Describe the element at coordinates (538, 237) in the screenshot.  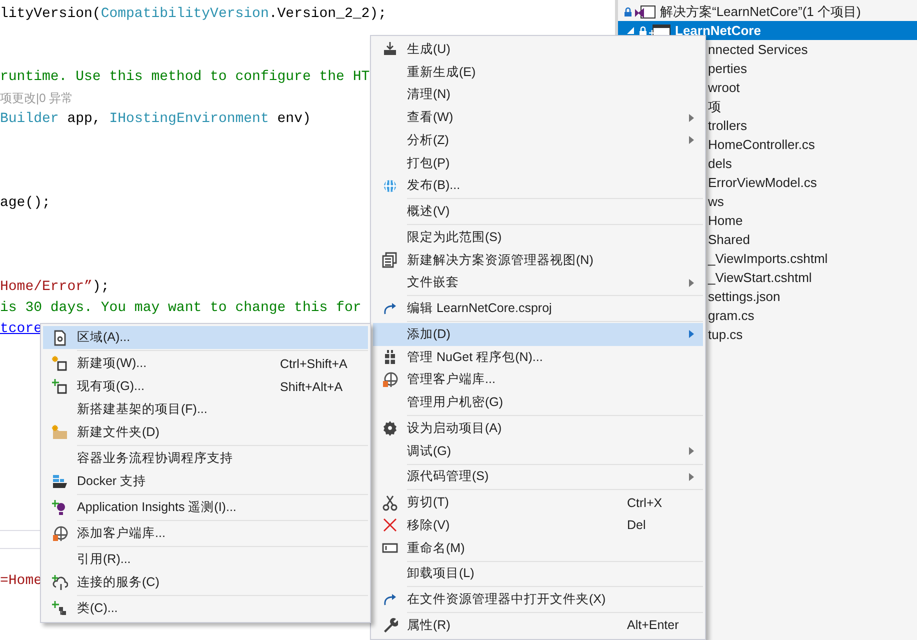
I see `menu-item: 限定为此范围(S)` at that location.